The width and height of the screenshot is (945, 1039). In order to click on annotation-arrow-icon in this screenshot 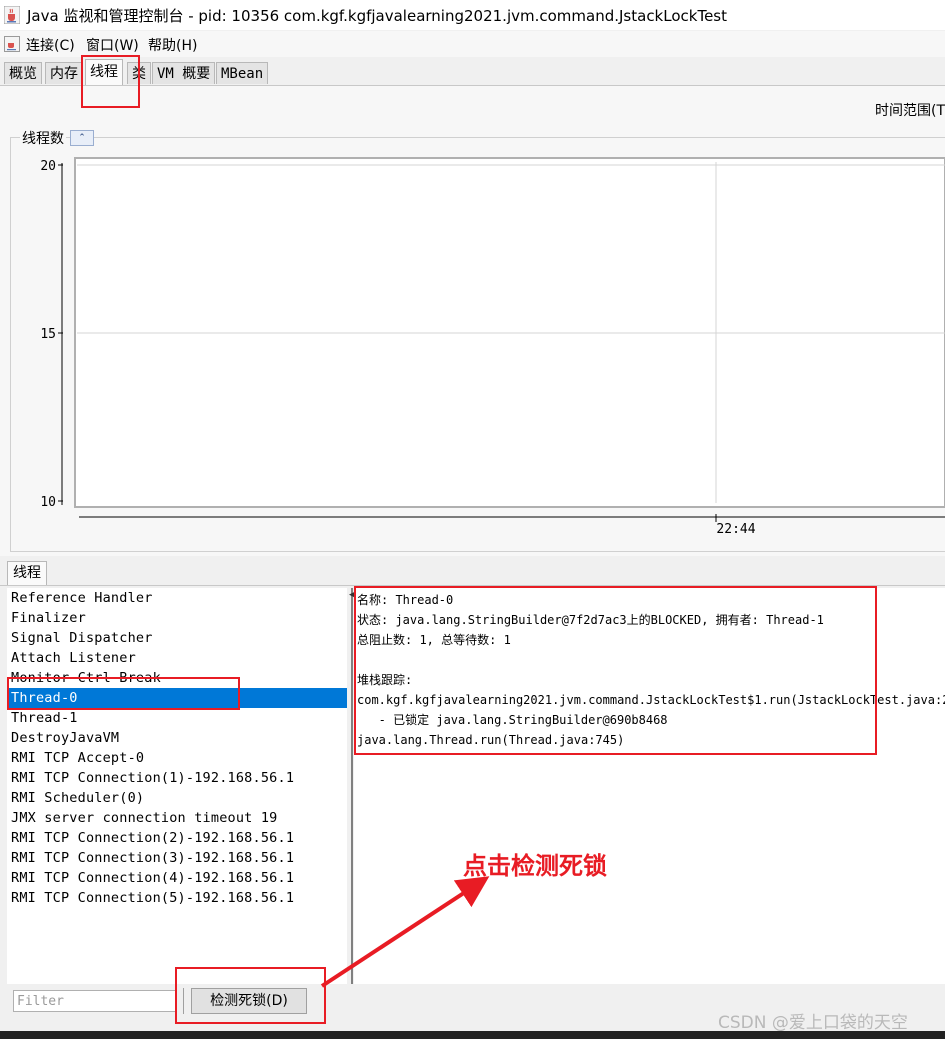, I will do `click(405, 932)`.